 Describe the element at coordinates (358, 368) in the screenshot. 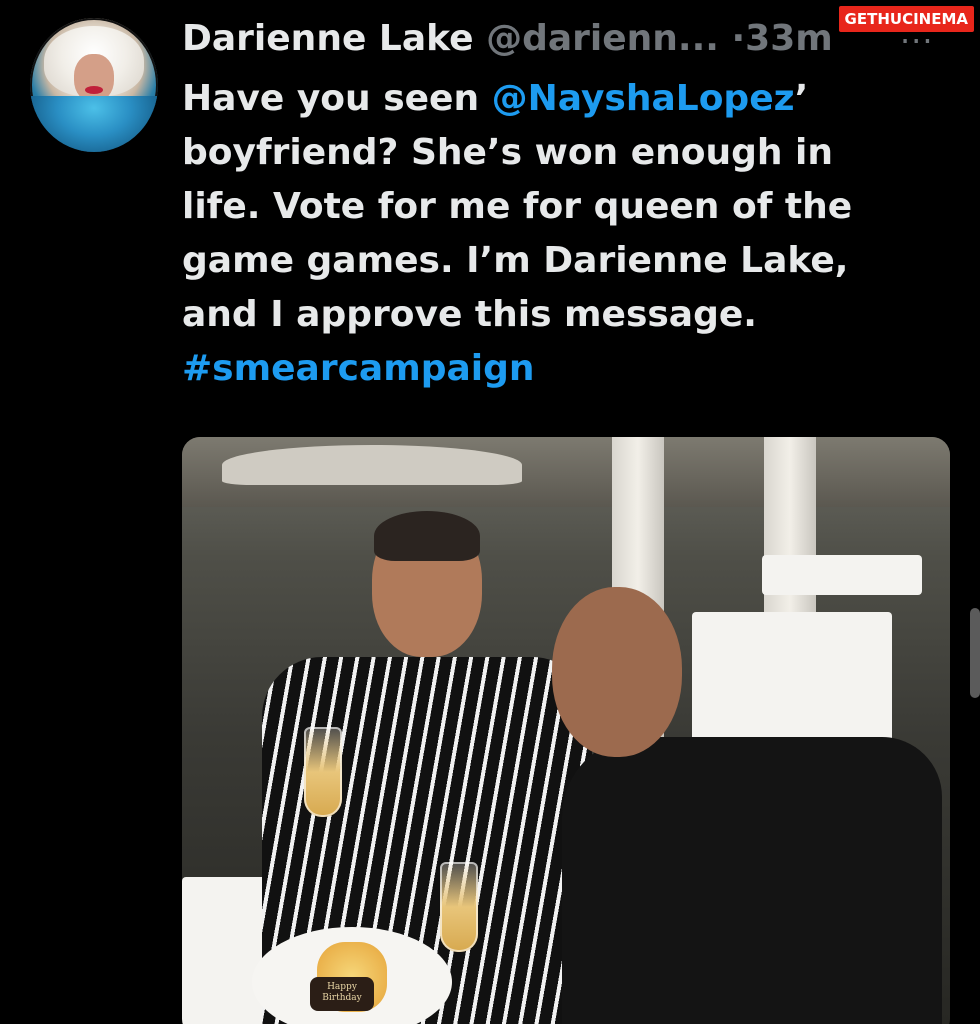

I see `hashtag-link: #smearcampaign` at that location.